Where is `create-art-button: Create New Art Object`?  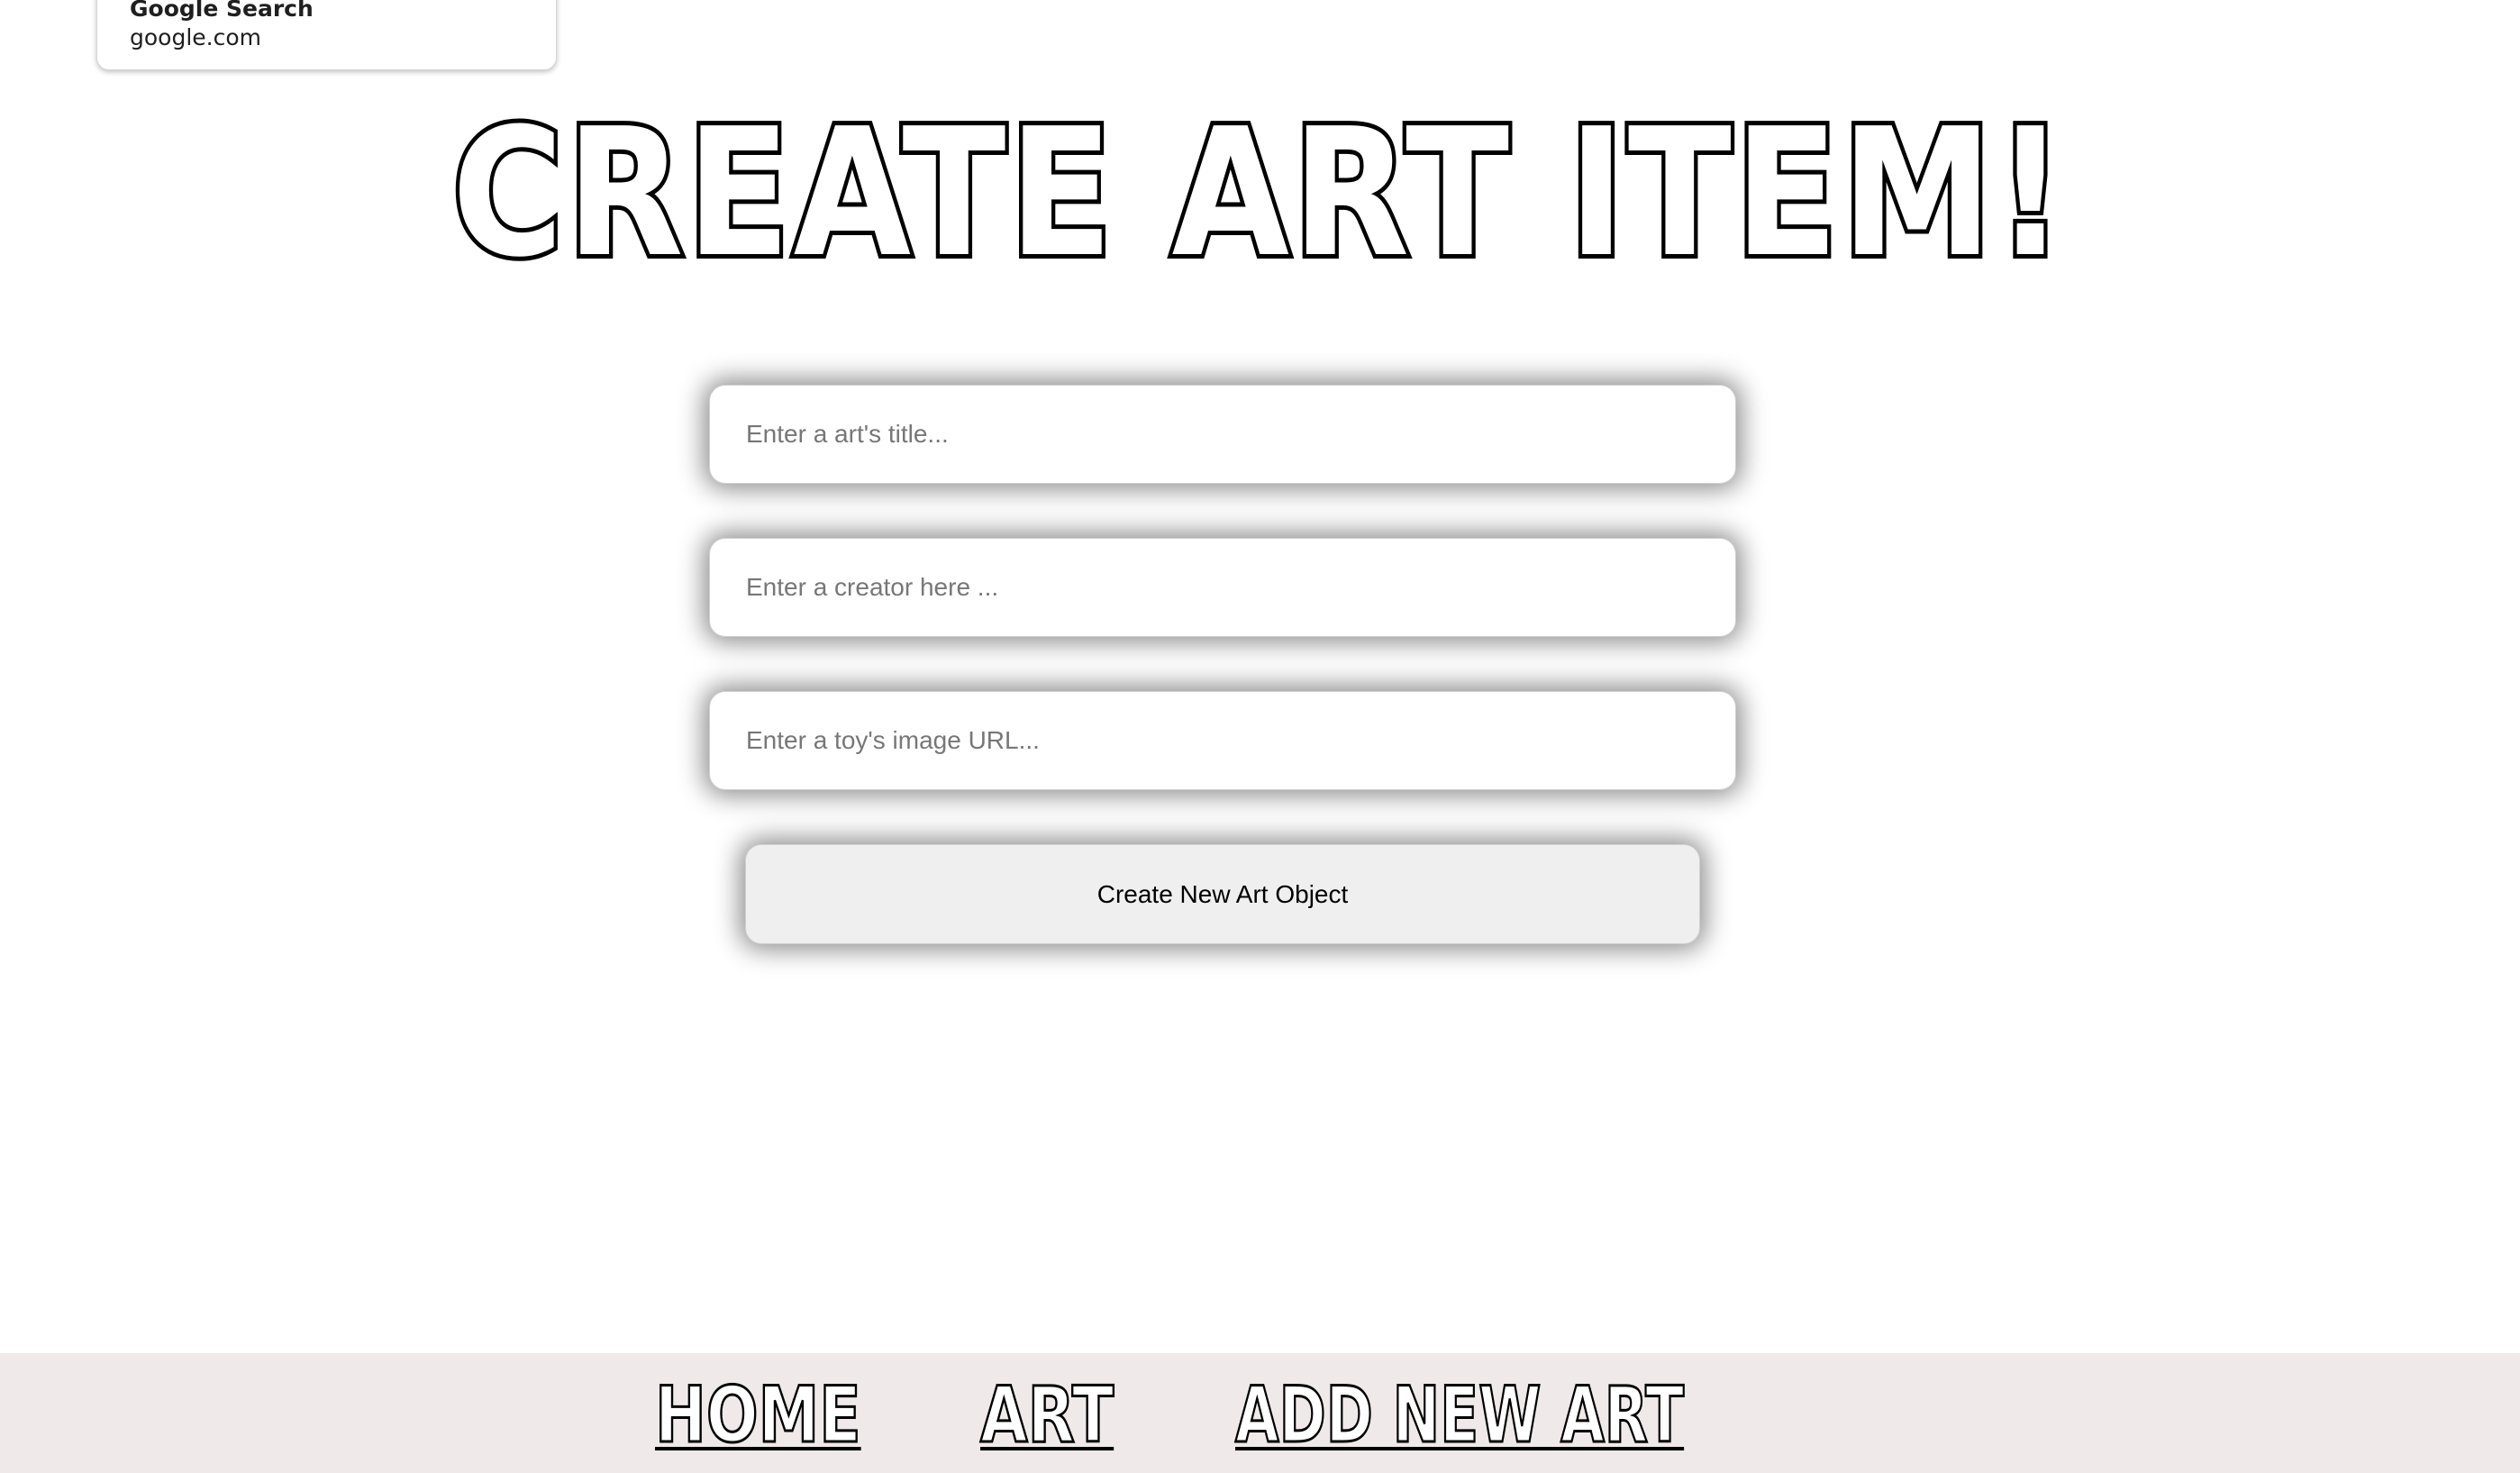
create-art-button: Create New Art Object is located at coordinates (1222, 894).